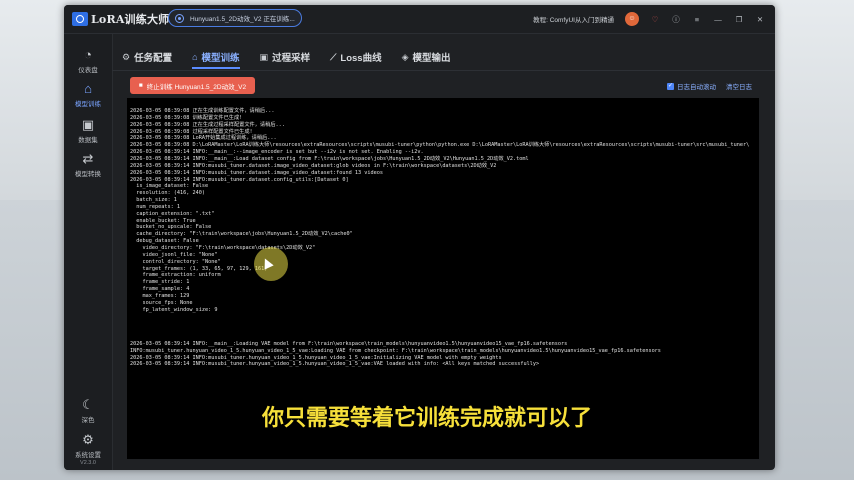 This screenshot has height=480, width=854. I want to click on logo-icon, so click(80, 19).